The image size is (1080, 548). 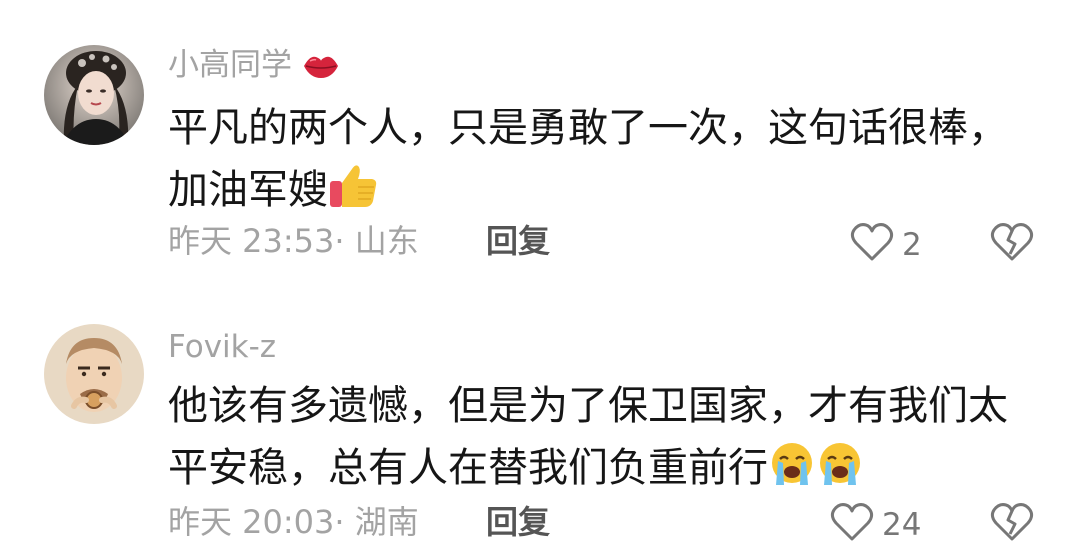 What do you see at coordinates (386, 522) in the screenshot?
I see `location: 湖南` at bounding box center [386, 522].